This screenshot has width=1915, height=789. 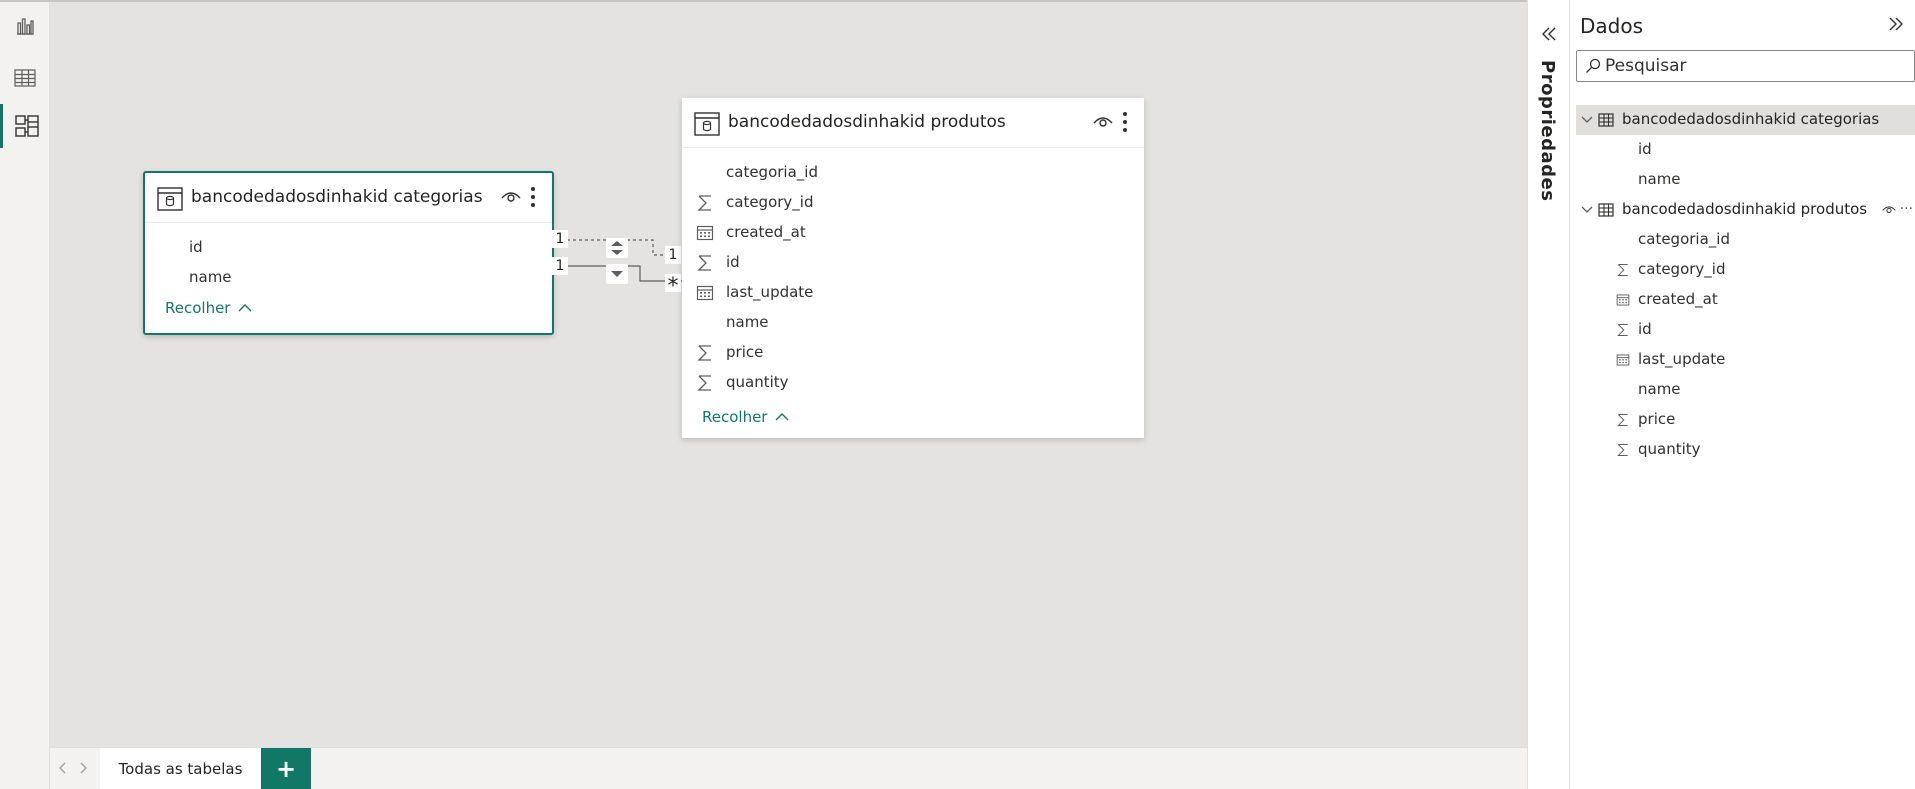 I want to click on tree-field-node: quantity, so click(x=1745, y=450).